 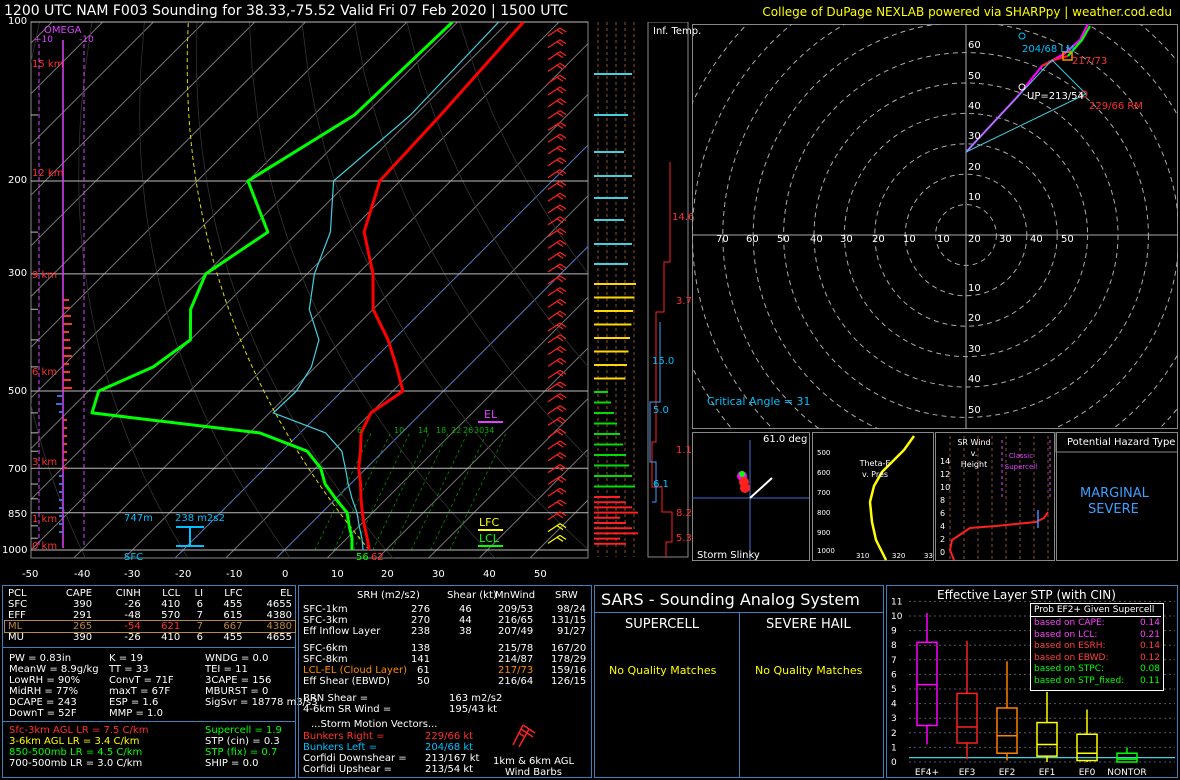 I want to click on prob-label: based on STPC:, so click(x=1069, y=669).